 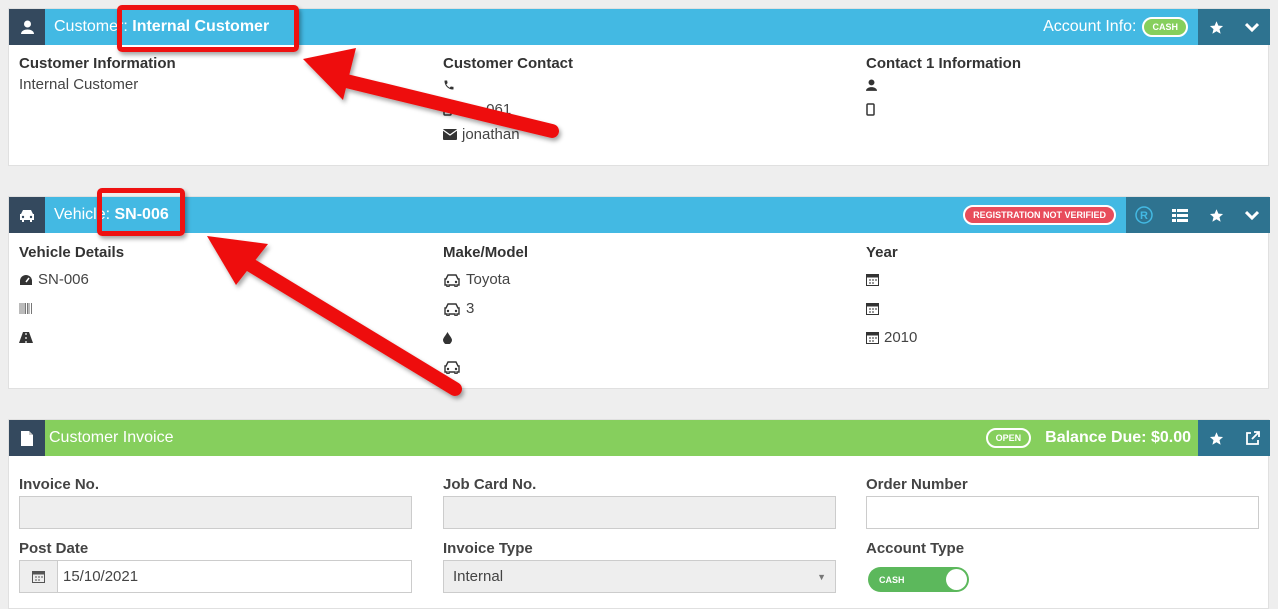 I want to click on year-row: 2010, so click(x=891, y=337).